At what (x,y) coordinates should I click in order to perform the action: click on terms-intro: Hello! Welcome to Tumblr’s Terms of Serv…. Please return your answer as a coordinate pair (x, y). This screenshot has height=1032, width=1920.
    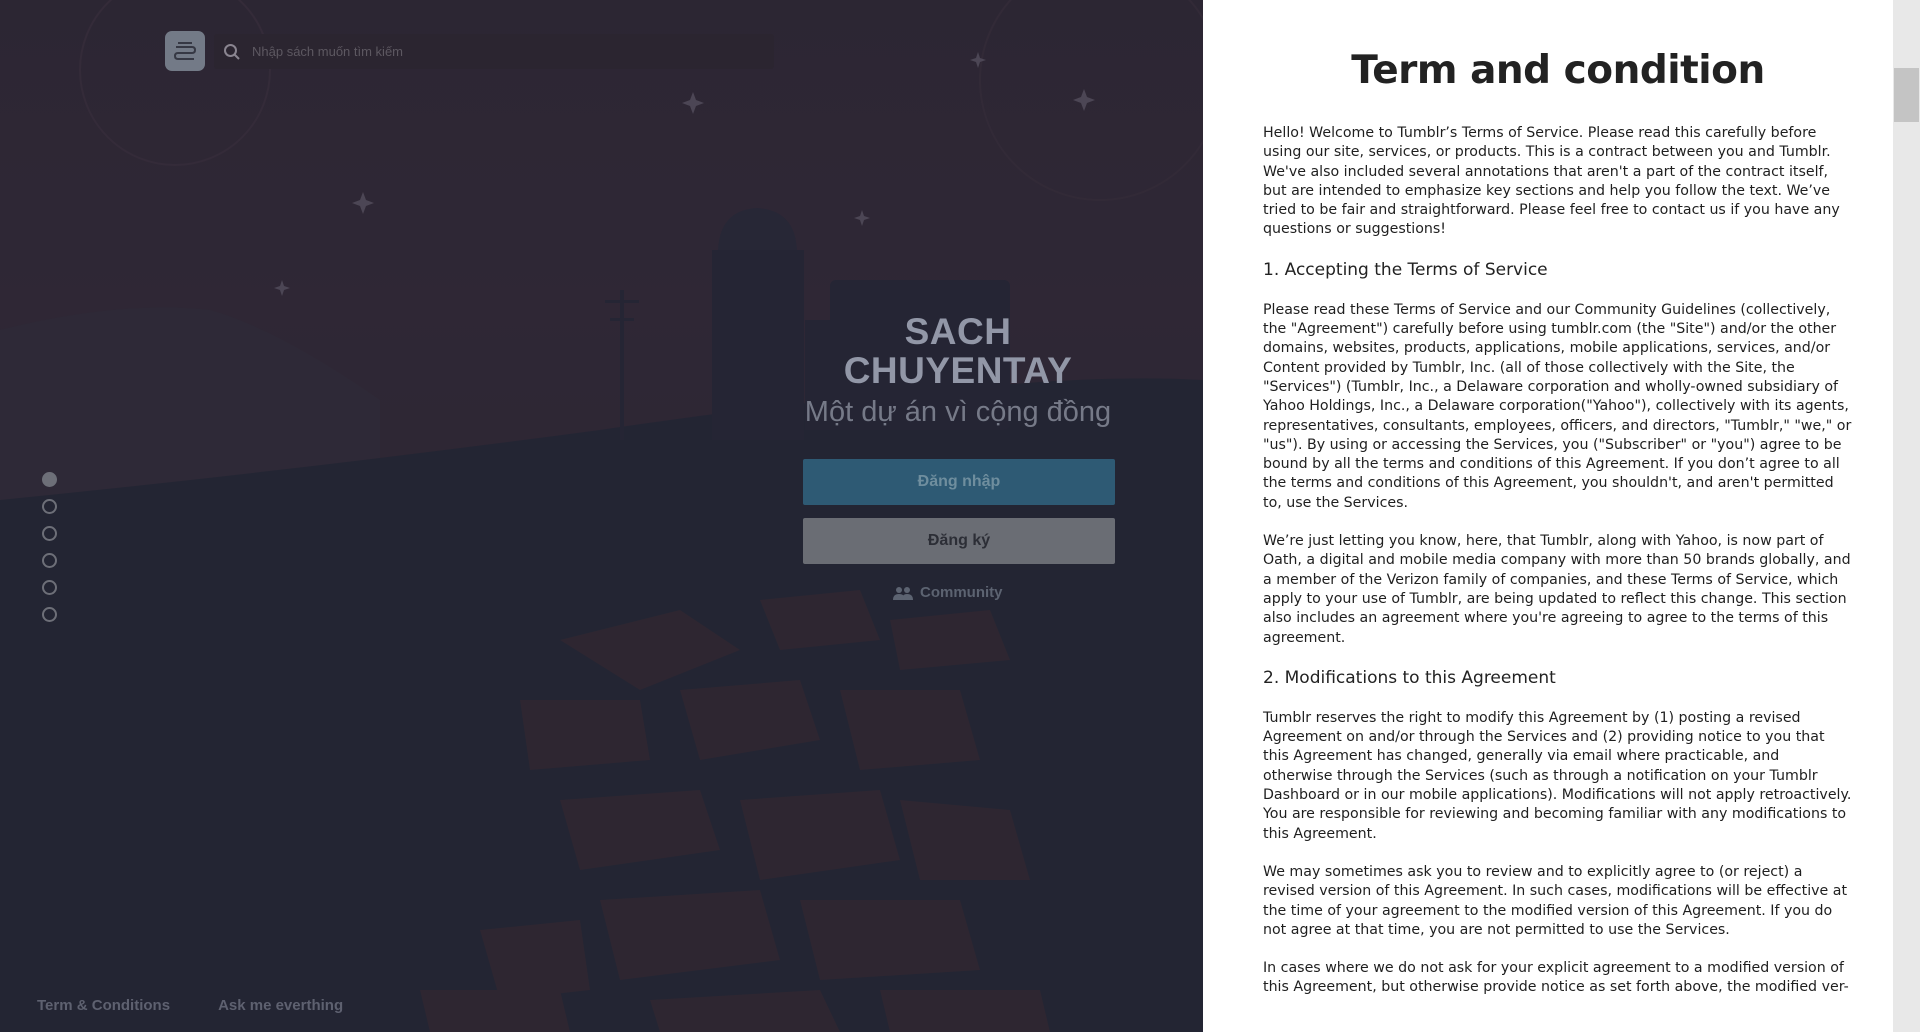
    Looking at the image, I should click on (1551, 181).